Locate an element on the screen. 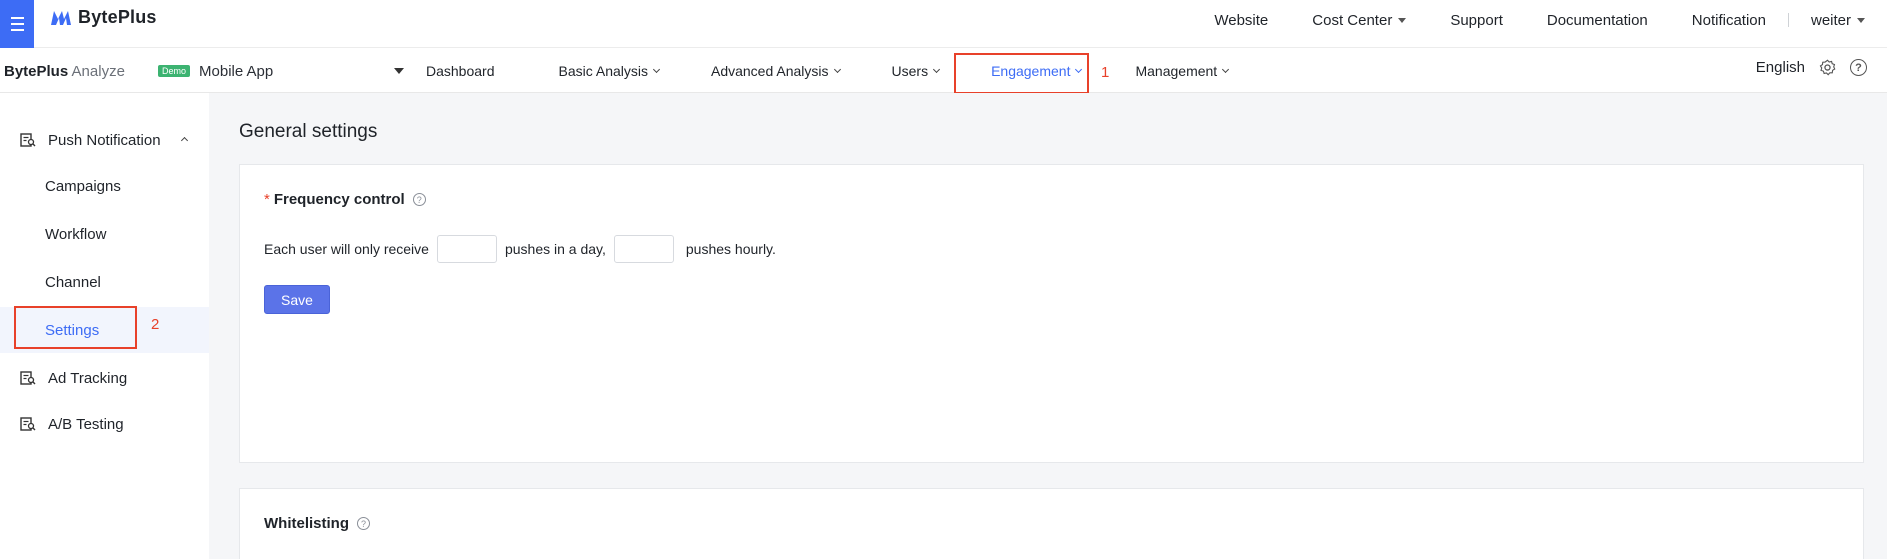 The image size is (1887, 559). sidebar-item-campaigns: Campaigns is located at coordinates (104, 186).